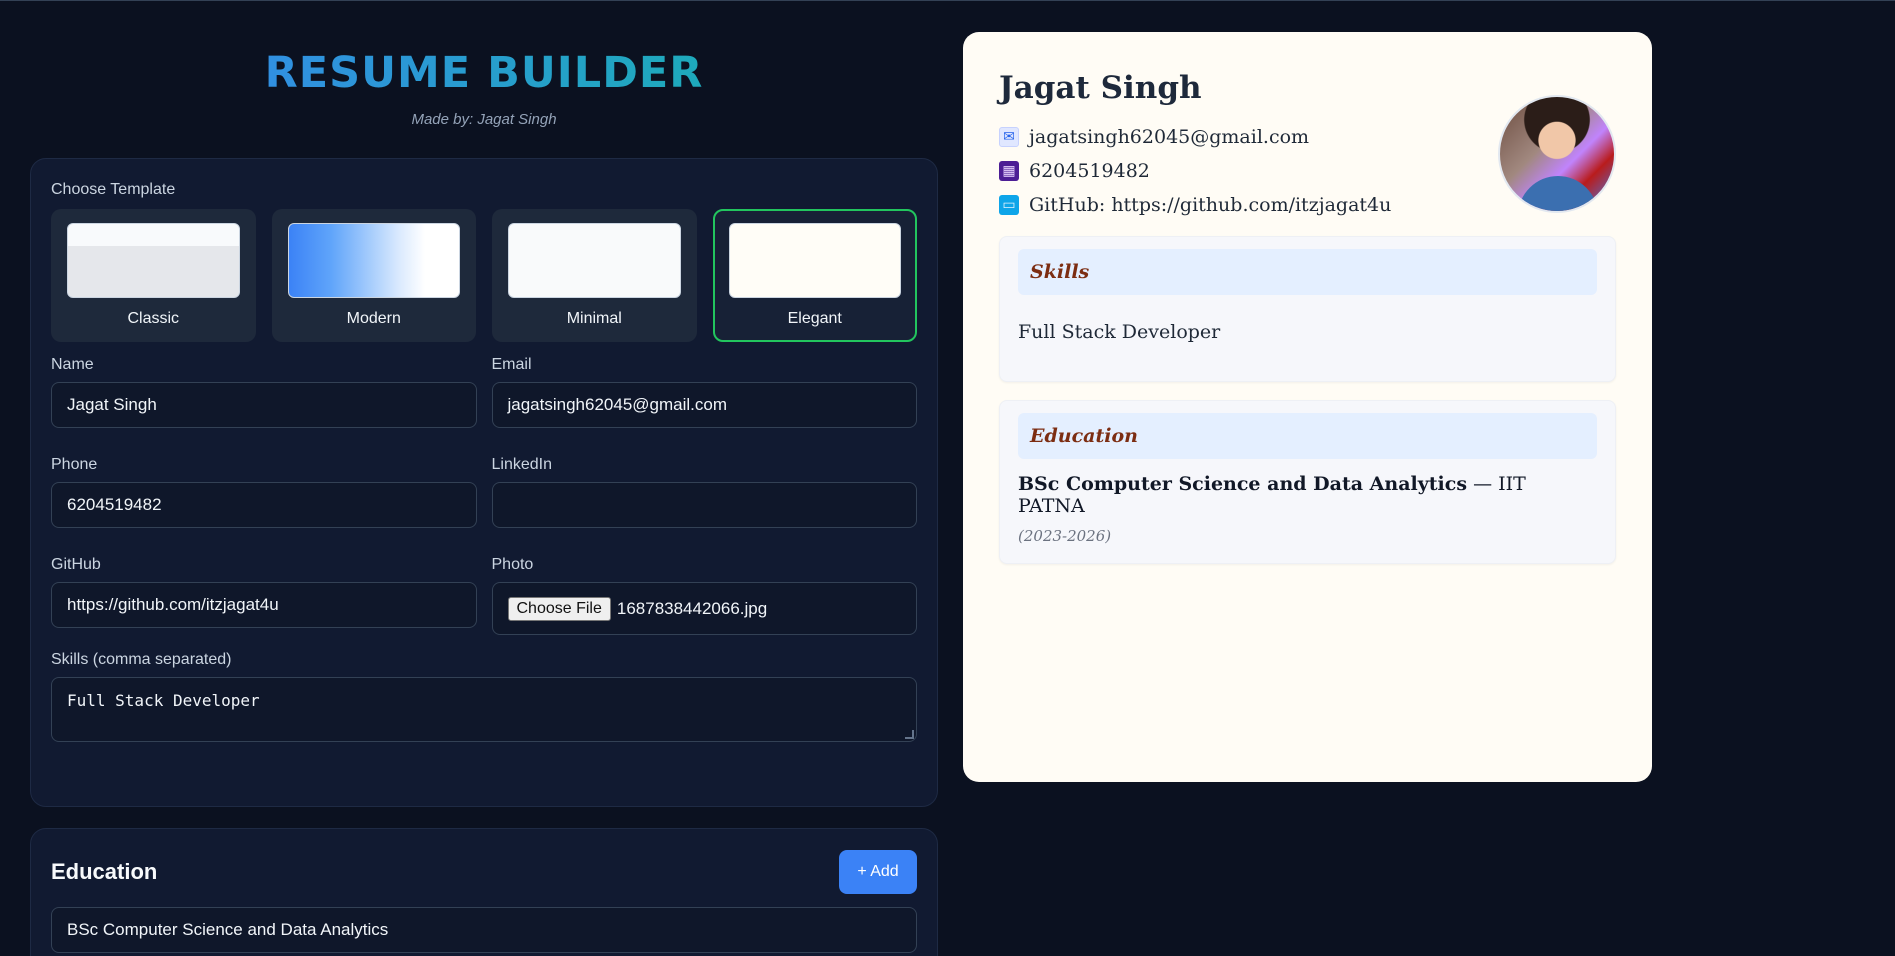 This screenshot has width=1895, height=956. What do you see at coordinates (1065, 536) in the screenshot?
I see `preview-education-years: (2023-2026)` at bounding box center [1065, 536].